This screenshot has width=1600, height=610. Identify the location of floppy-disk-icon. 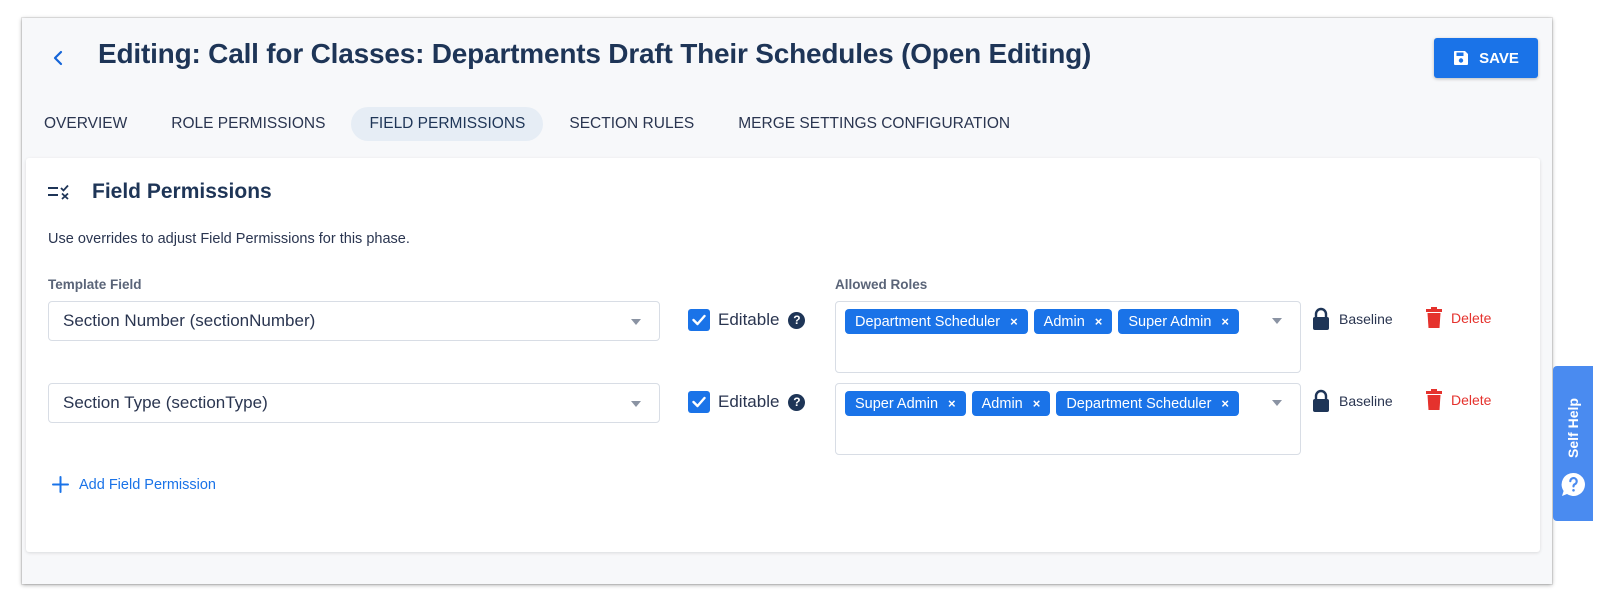
(1461, 58).